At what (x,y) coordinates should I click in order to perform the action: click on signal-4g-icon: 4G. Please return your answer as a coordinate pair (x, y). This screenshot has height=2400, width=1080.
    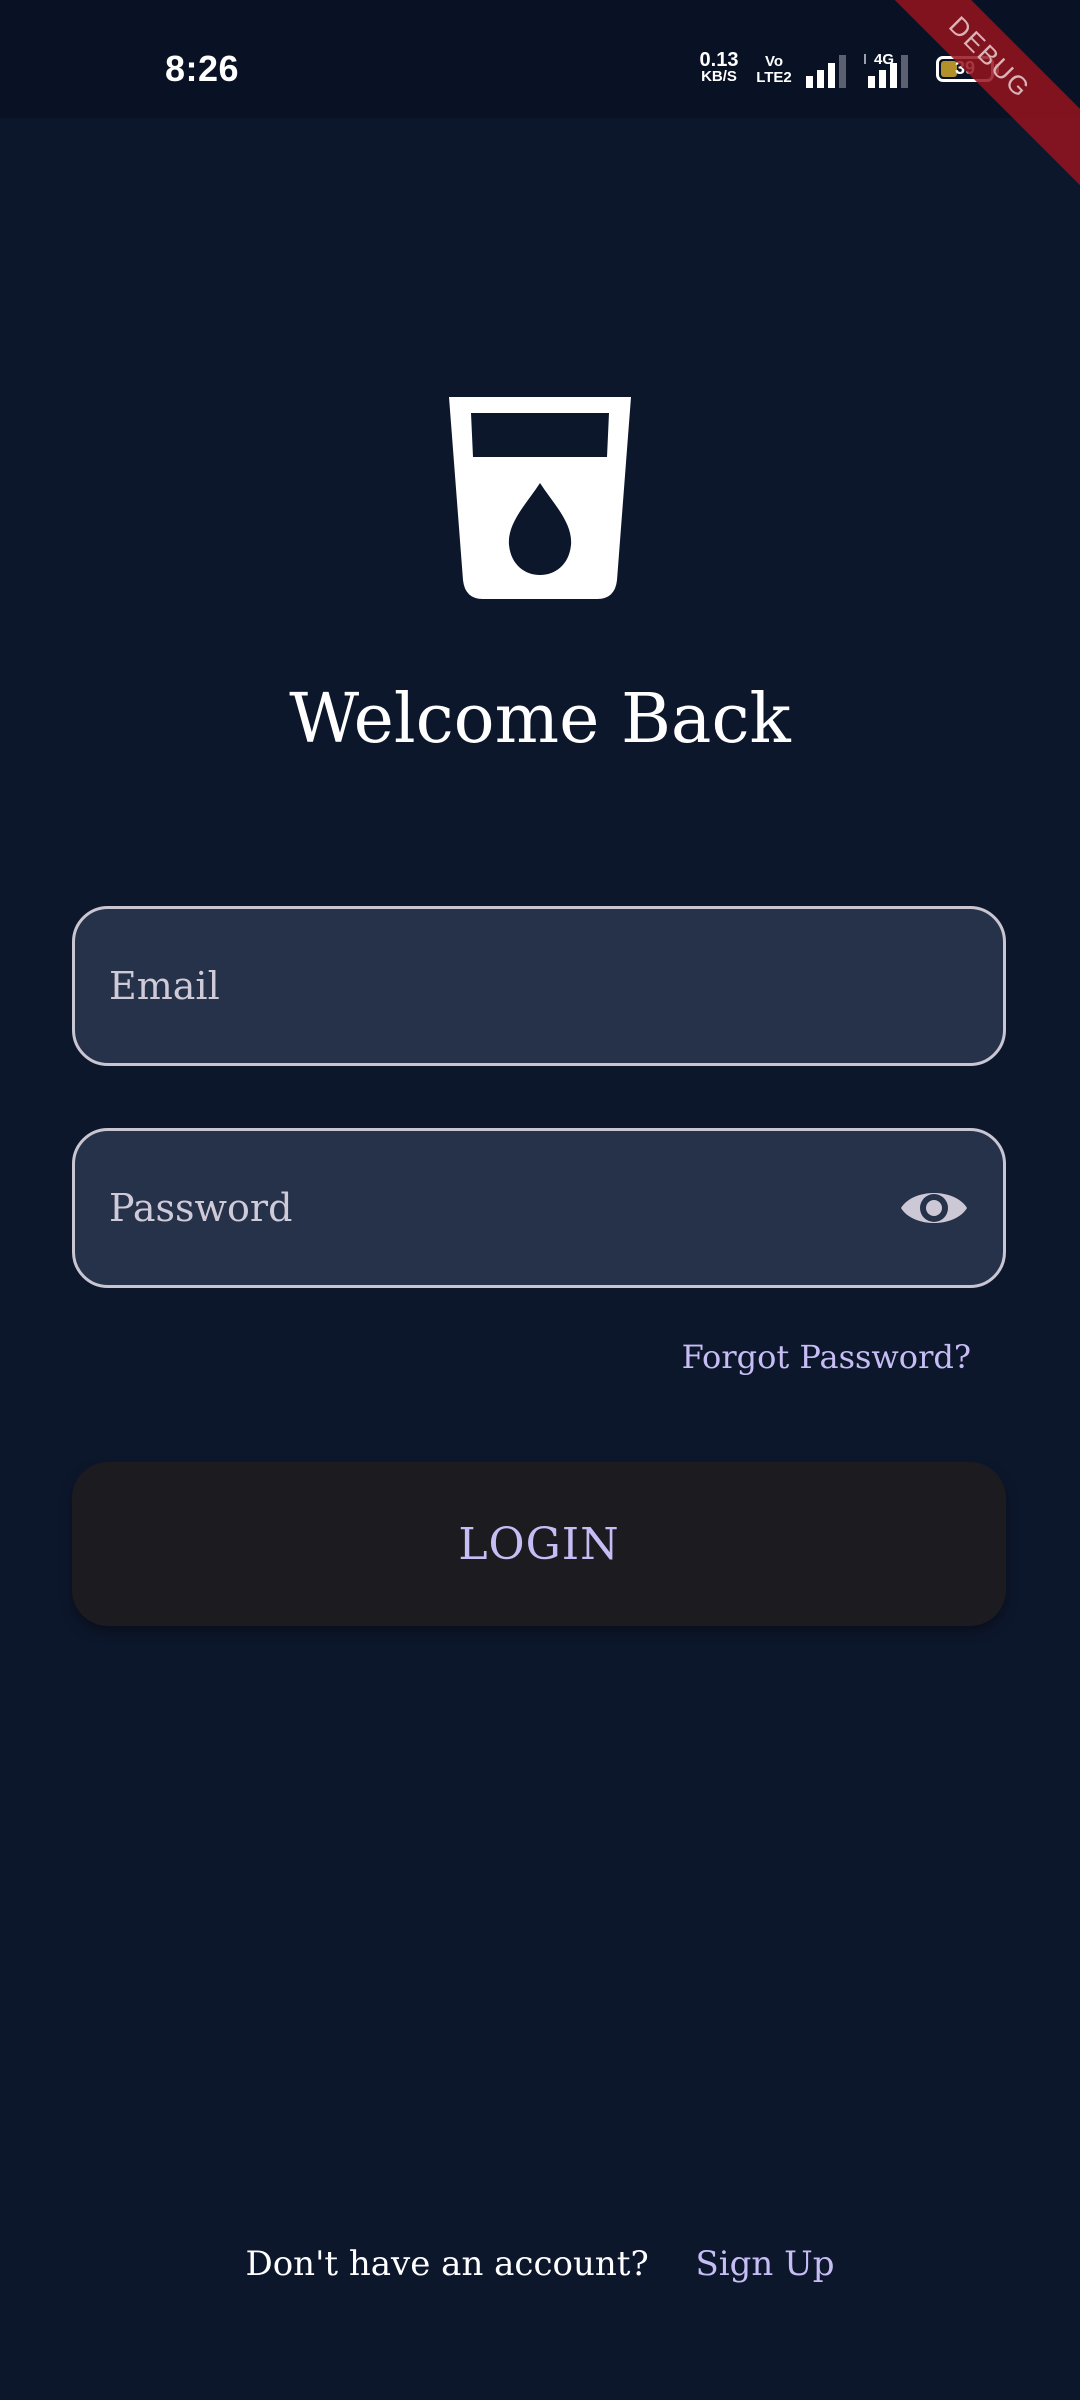
    Looking at the image, I should click on (886, 69).